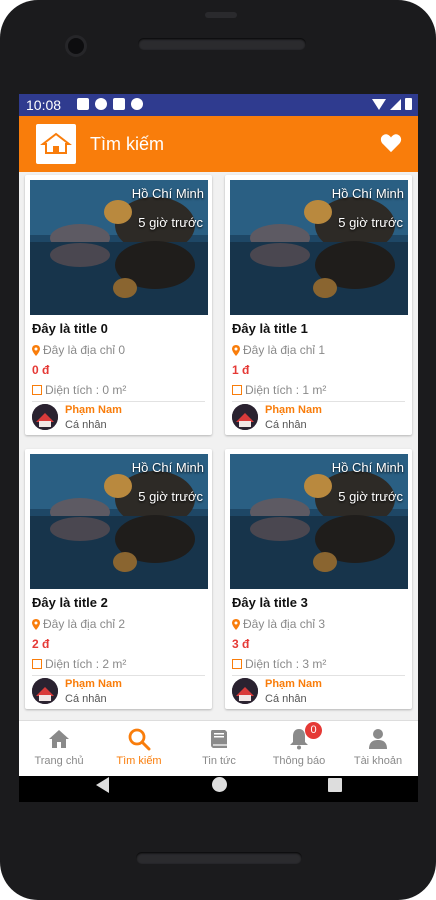  I want to click on system-status-icons, so click(392, 104).